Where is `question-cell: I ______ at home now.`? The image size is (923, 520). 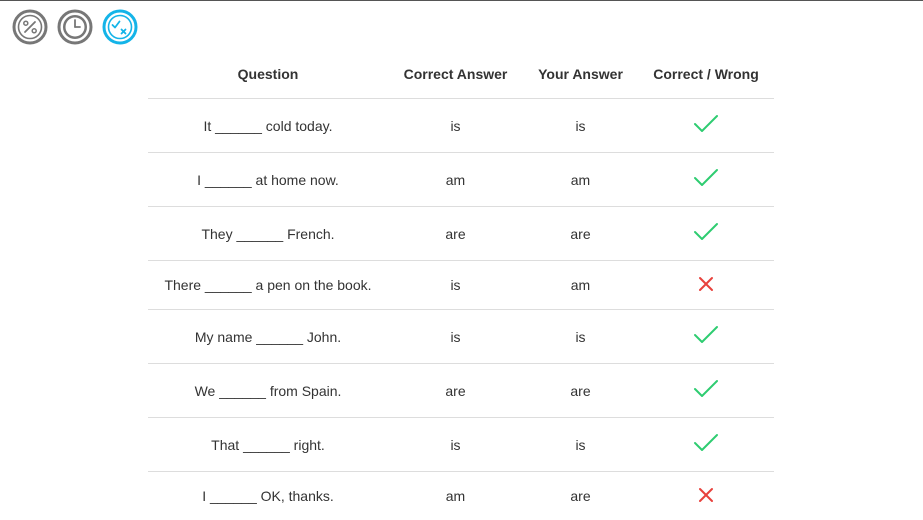 question-cell: I ______ at home now. is located at coordinates (268, 180).